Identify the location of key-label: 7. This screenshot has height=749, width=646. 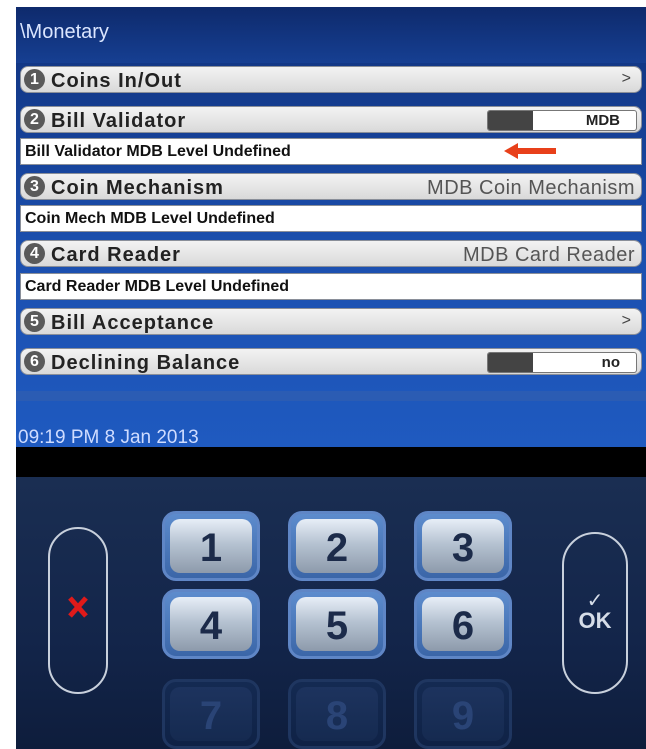
(211, 714).